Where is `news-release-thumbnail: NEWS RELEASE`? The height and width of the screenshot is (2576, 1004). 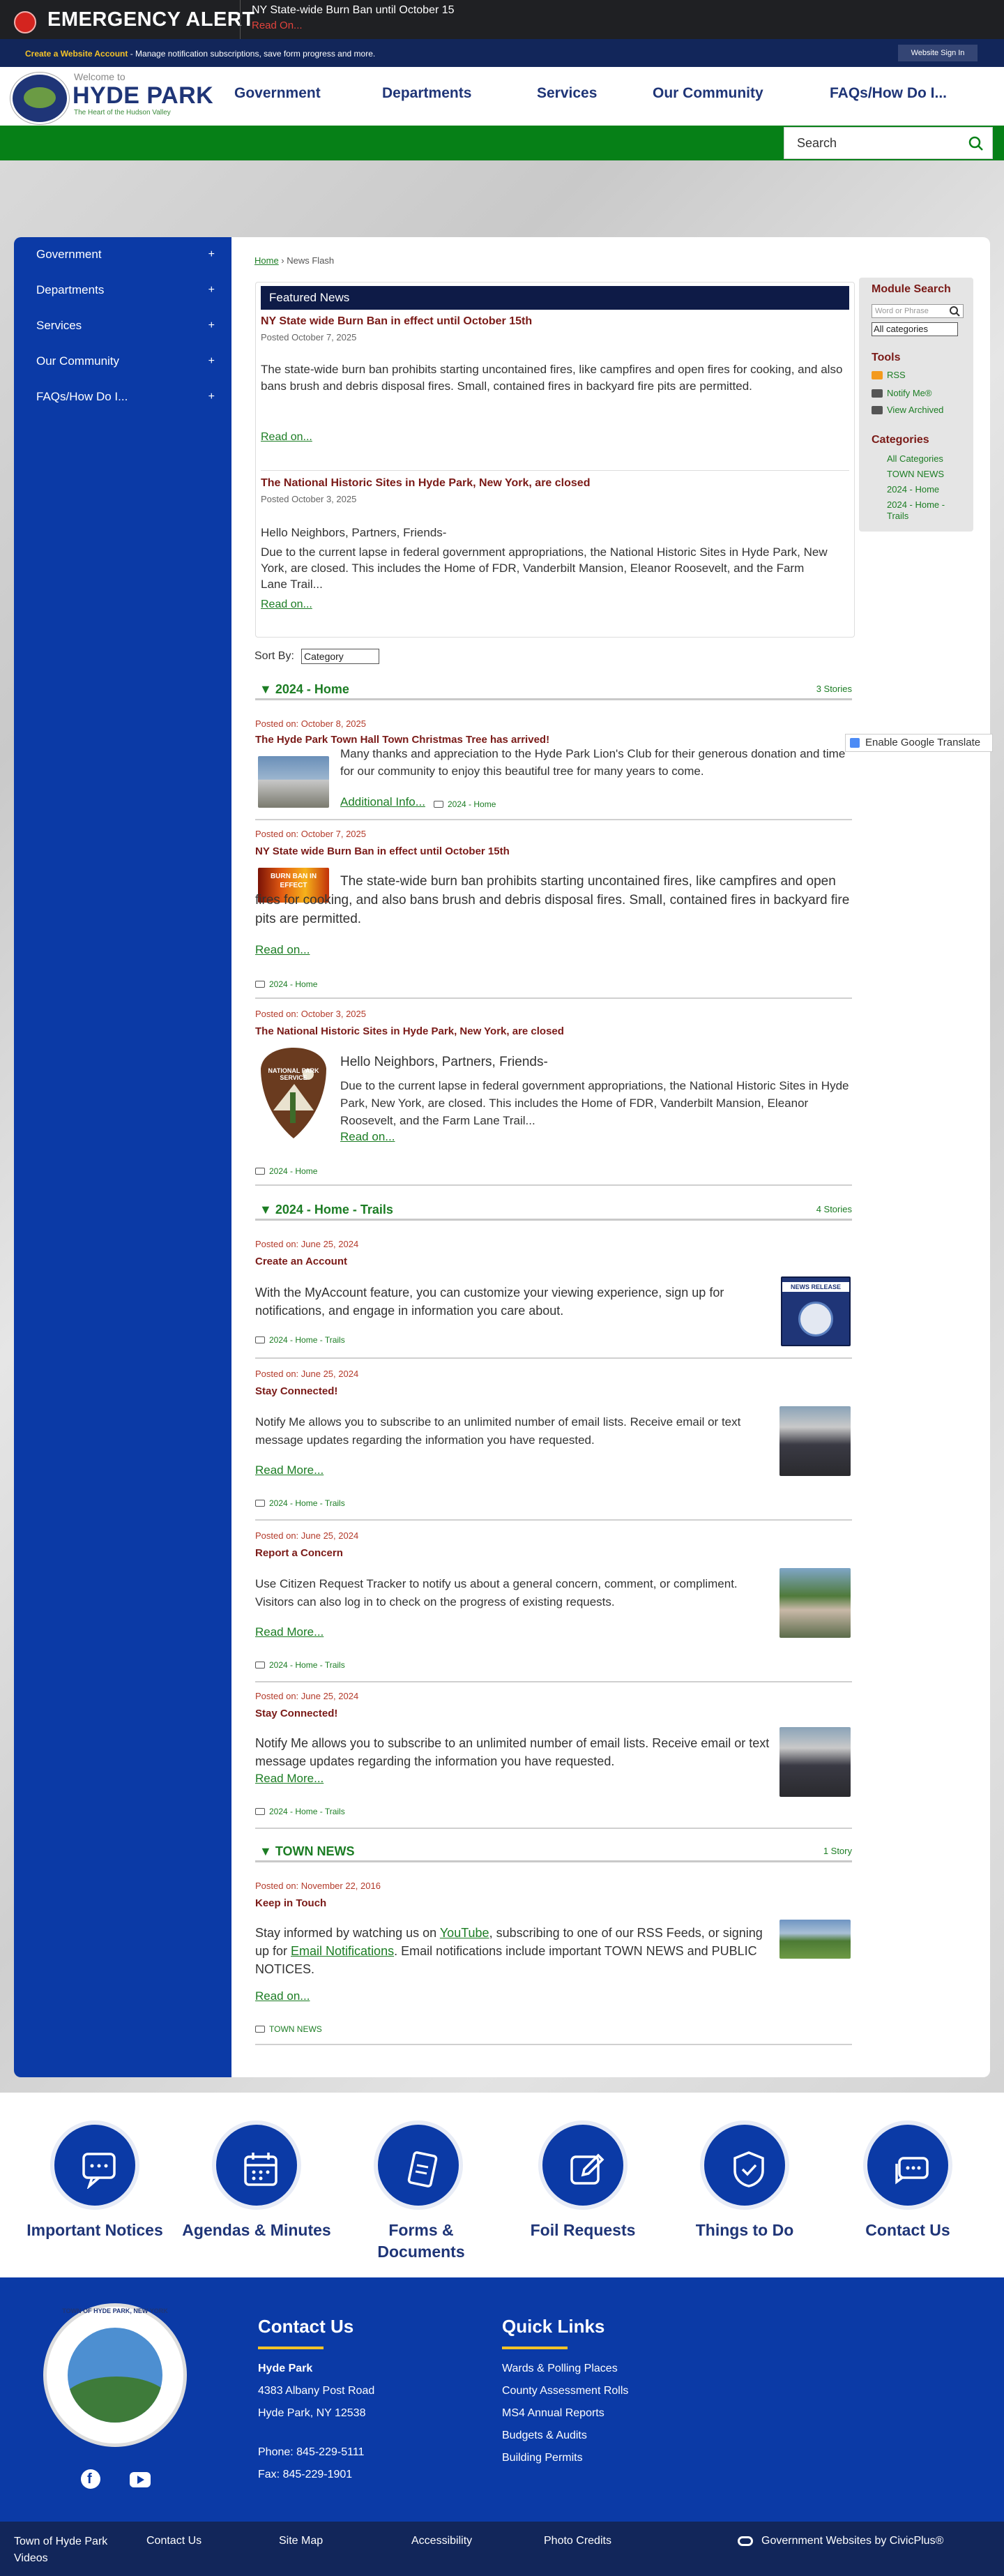
news-release-thumbnail: NEWS RELEASE is located at coordinates (816, 1311).